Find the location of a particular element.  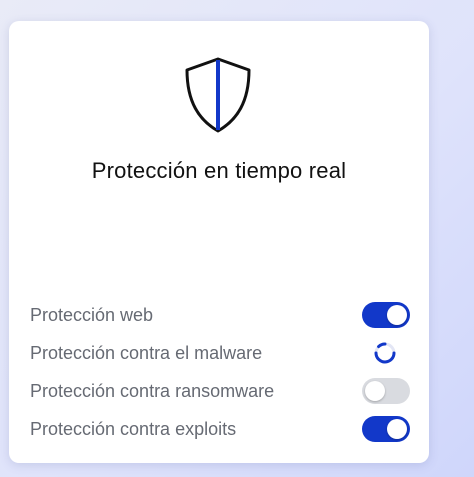

page-title: Protección en tiempo real is located at coordinates (219, 170).